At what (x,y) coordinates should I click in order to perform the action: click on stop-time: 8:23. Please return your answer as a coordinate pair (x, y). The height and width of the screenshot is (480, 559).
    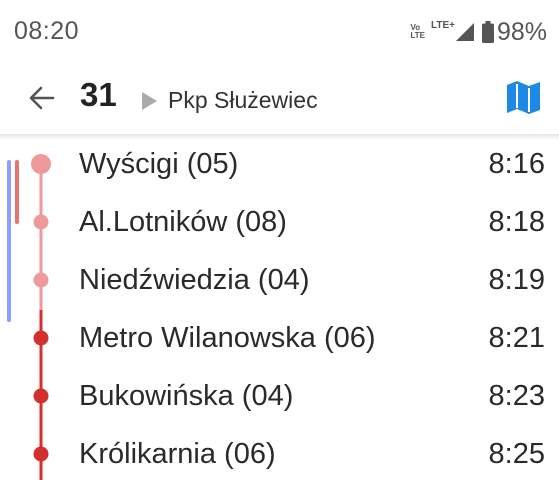
    Looking at the image, I should click on (516, 396).